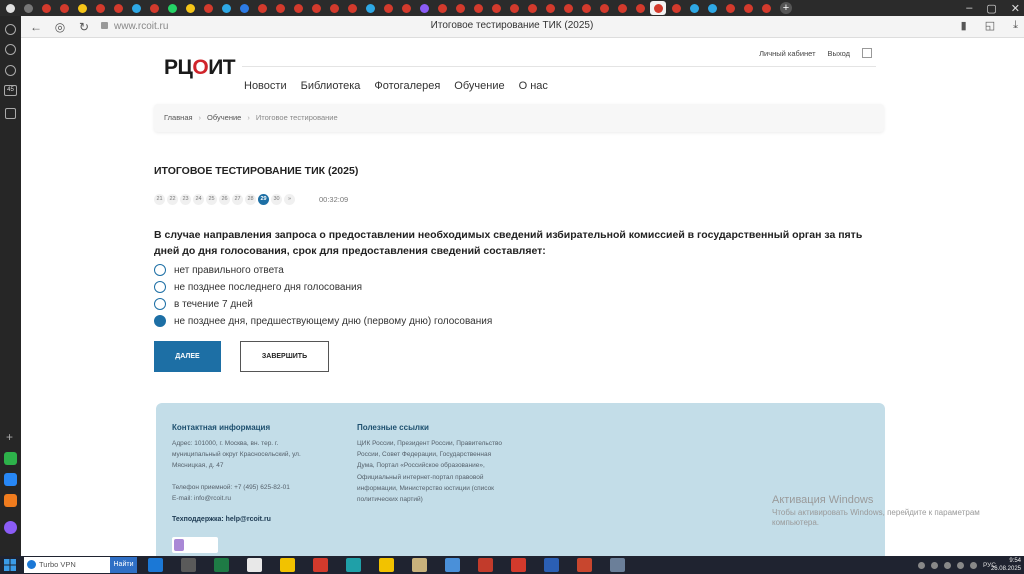  What do you see at coordinates (159, 199) in the screenshot?
I see `question-number: 21` at bounding box center [159, 199].